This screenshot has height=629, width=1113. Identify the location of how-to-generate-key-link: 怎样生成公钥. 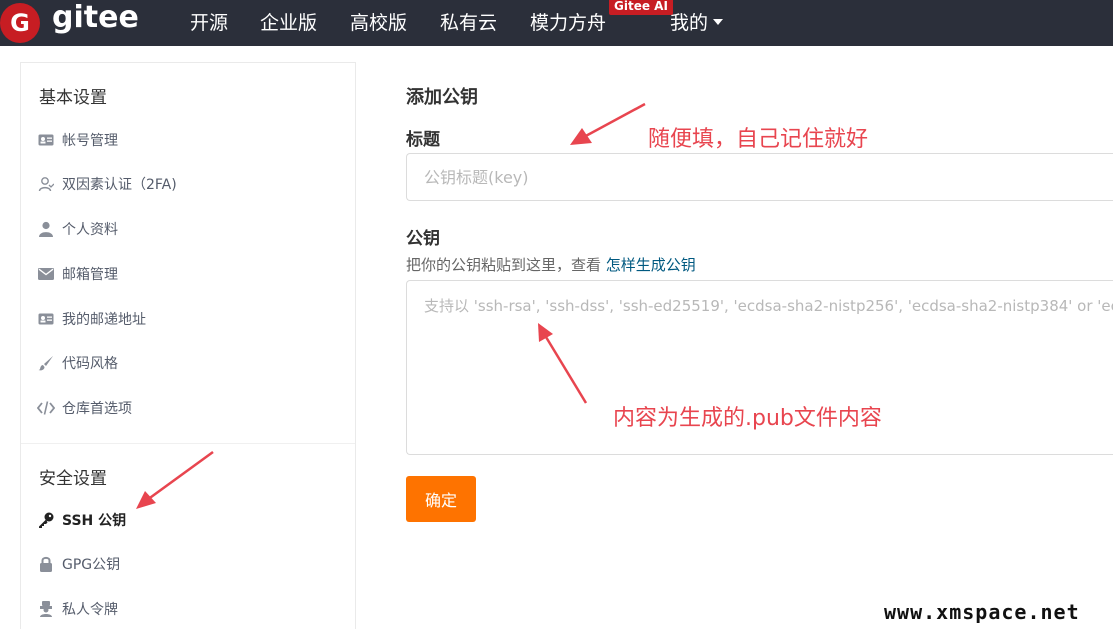
(651, 265).